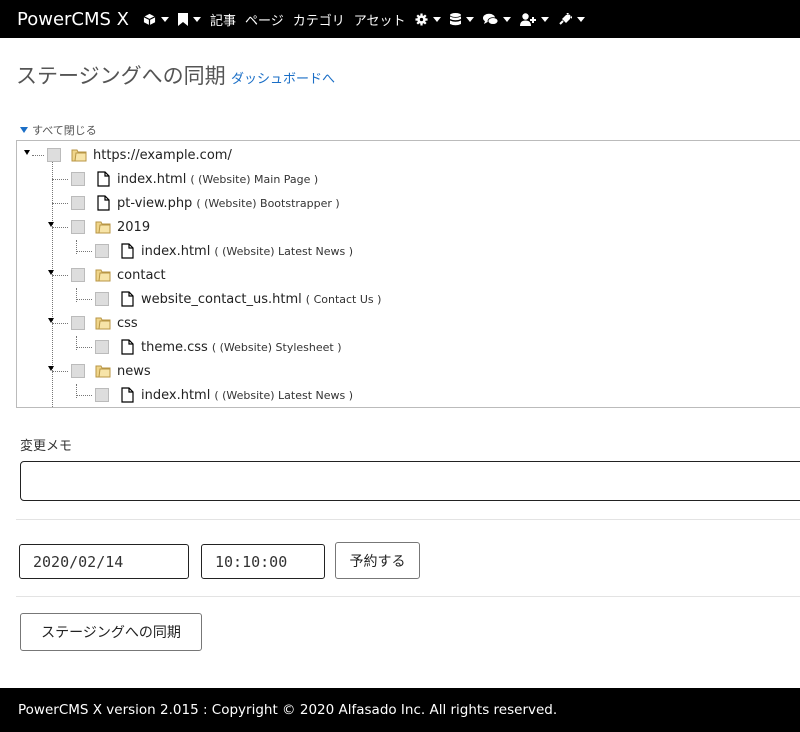 The width and height of the screenshot is (800, 732). Describe the element at coordinates (111, 632) in the screenshot. I see `sync-to-staging-button: ステージングへの同期` at that location.